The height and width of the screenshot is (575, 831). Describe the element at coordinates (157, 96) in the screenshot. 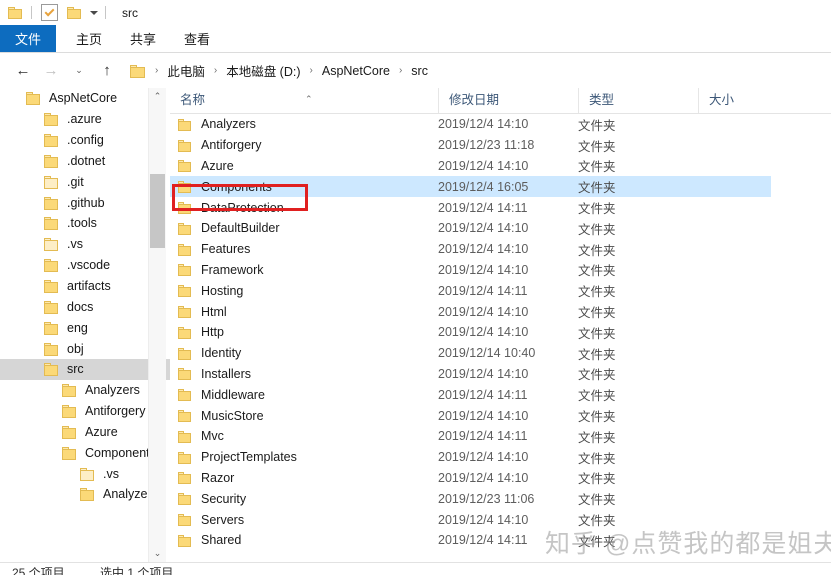

I see `scroll-up-icon: ⌃` at that location.